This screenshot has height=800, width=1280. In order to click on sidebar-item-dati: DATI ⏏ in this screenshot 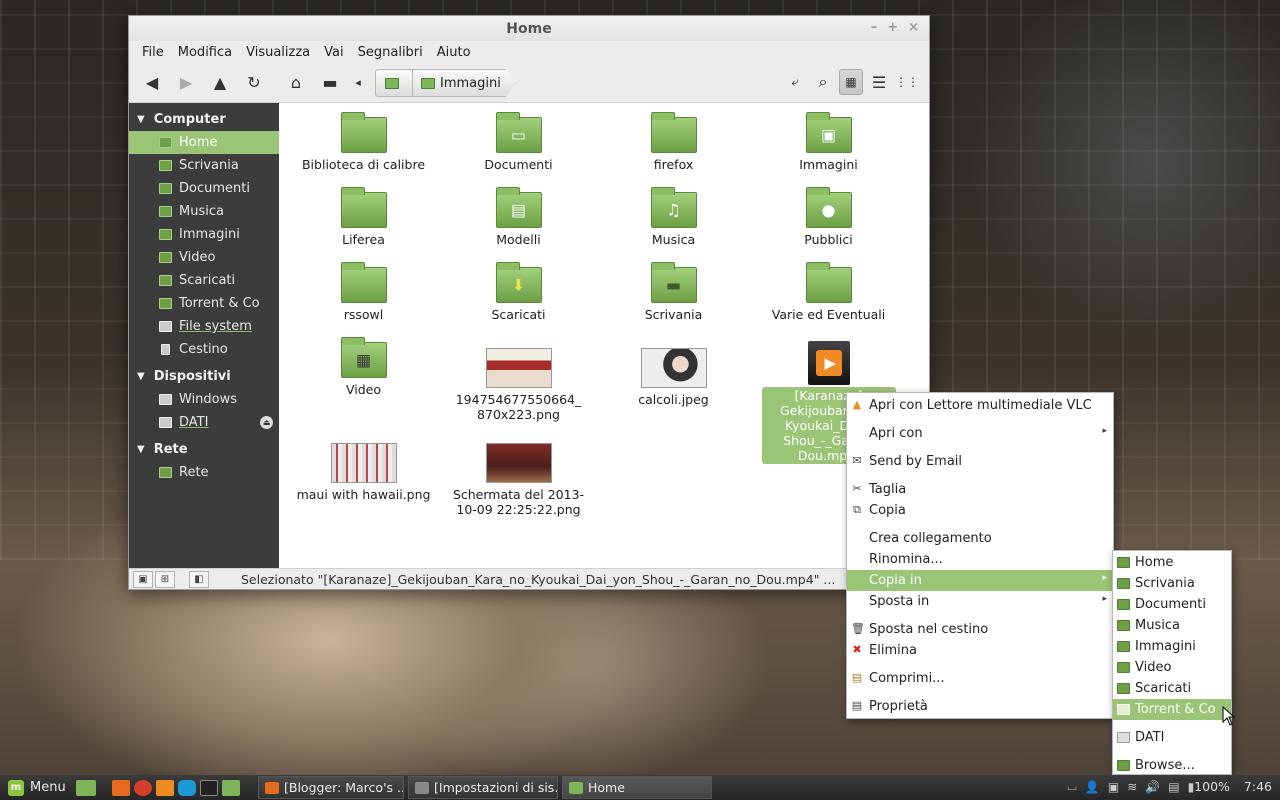, I will do `click(204, 422)`.